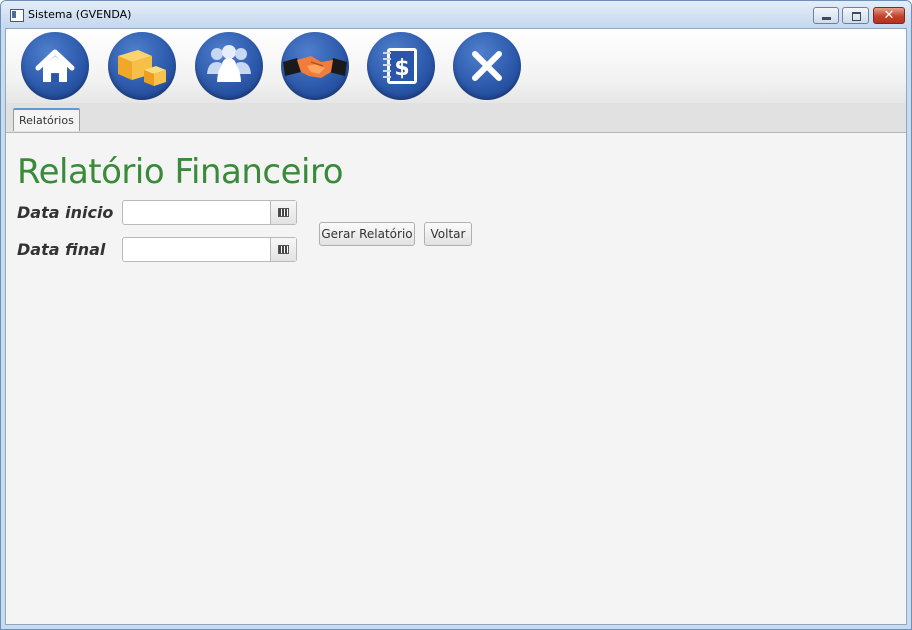  Describe the element at coordinates (448, 234) in the screenshot. I see `back-button: Voltar` at that location.